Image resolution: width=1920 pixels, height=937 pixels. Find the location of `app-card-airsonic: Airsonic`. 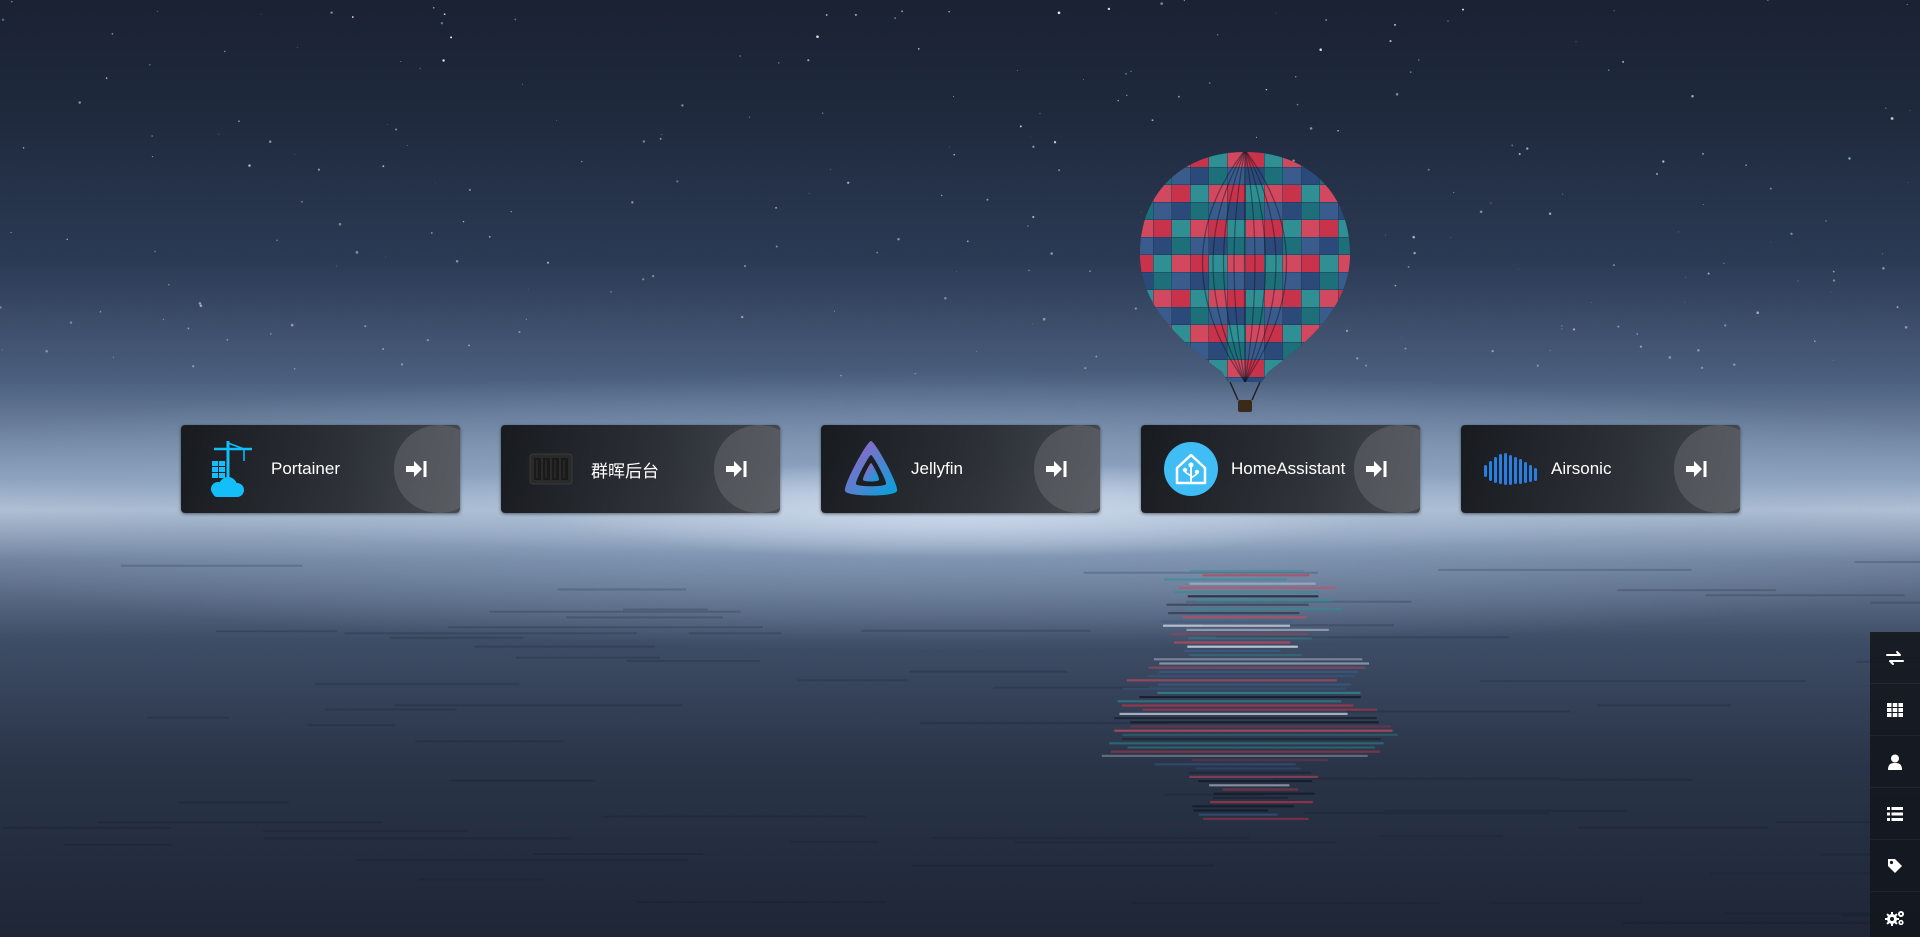

app-card-airsonic: Airsonic is located at coordinates (1600, 469).